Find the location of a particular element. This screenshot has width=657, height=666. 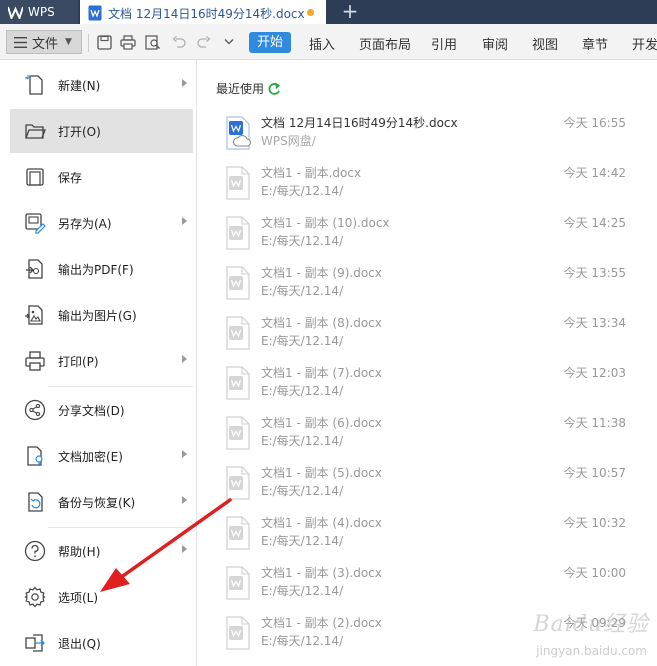

menu-item-share: 分享文档(D) is located at coordinates (101, 410).